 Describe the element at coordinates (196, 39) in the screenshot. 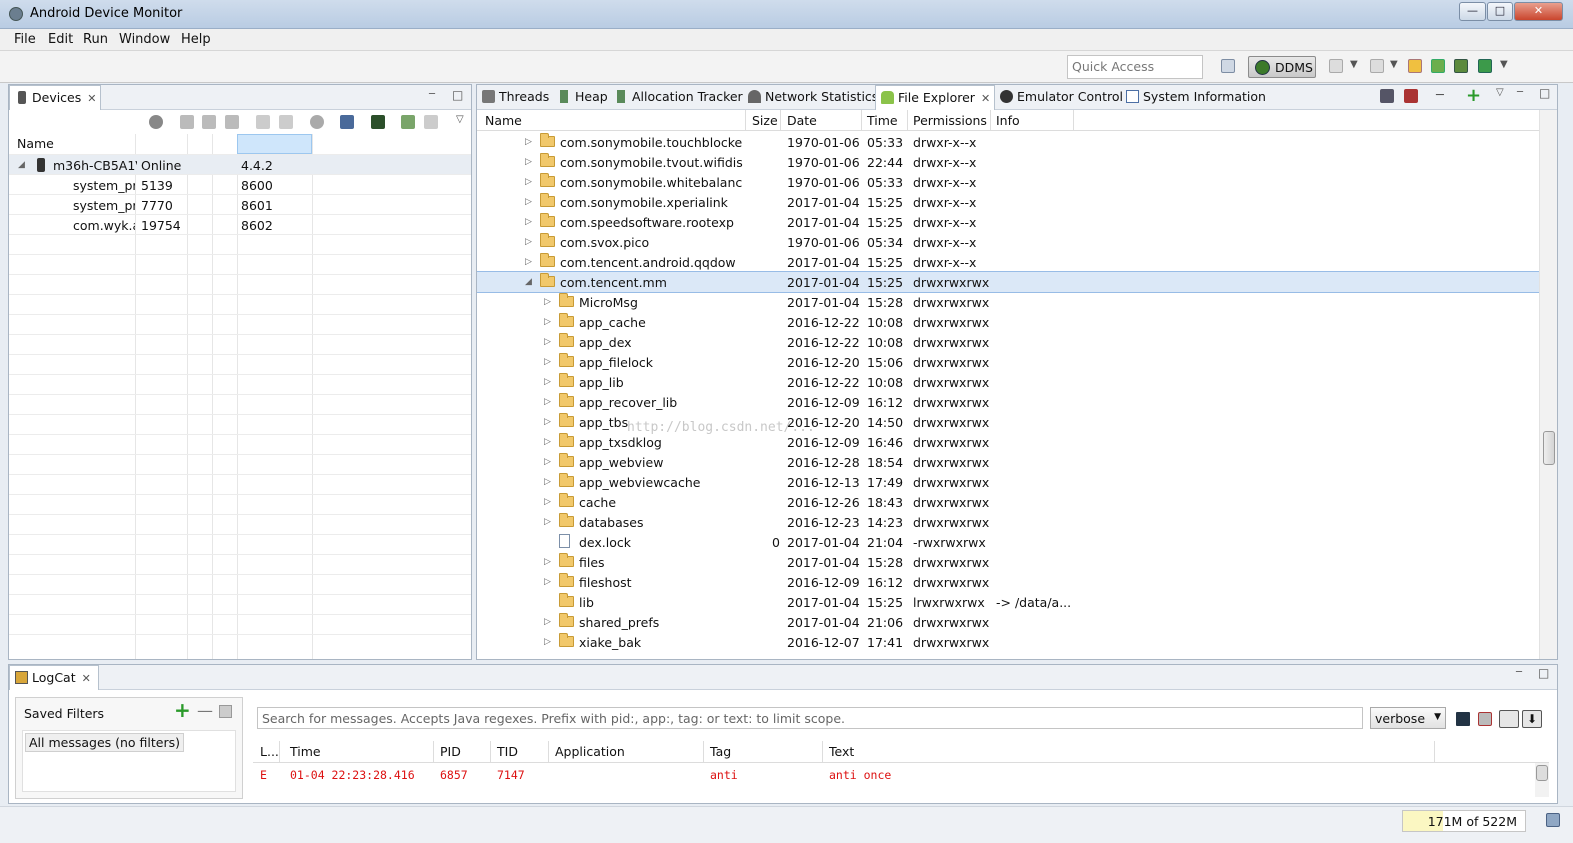

I see `menu-help: Help` at that location.